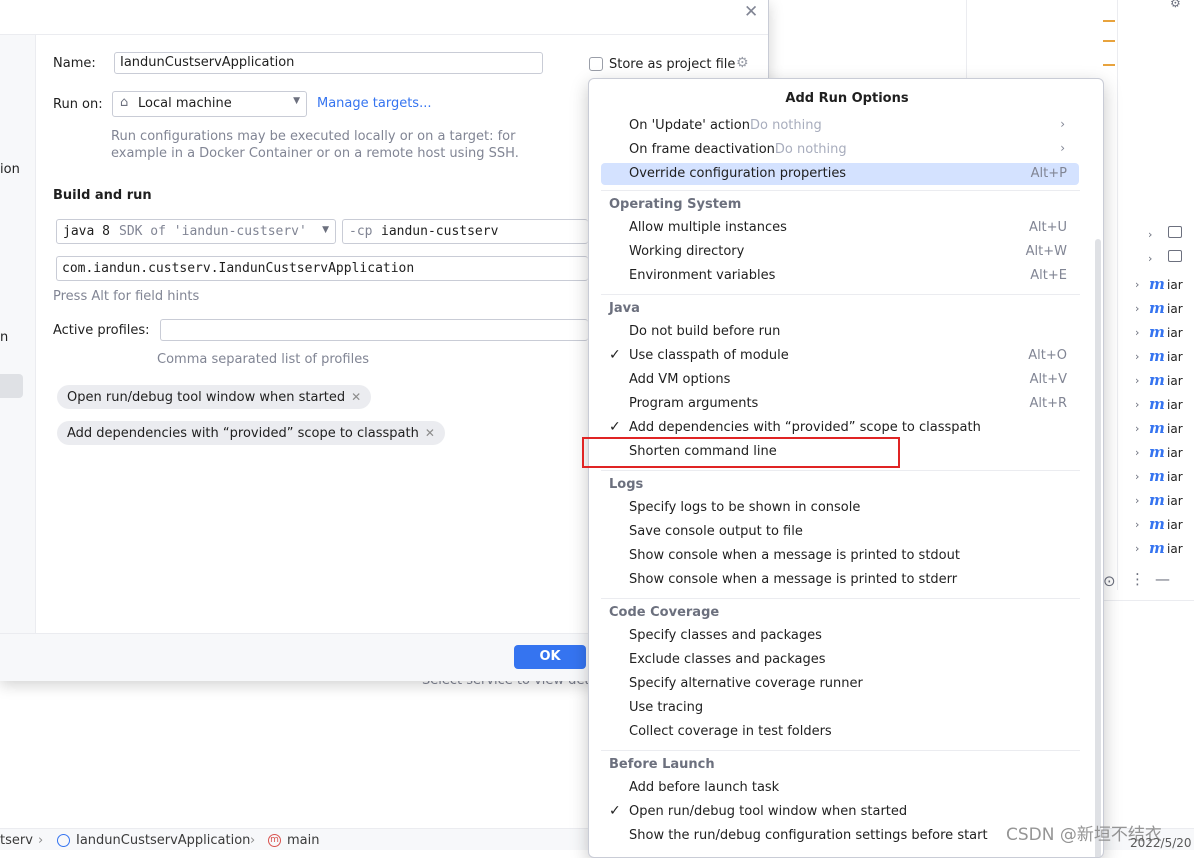 The width and height of the screenshot is (1194, 858). Describe the element at coordinates (689, 125) in the screenshot. I see `menu-item-label: On 'Update' action` at that location.